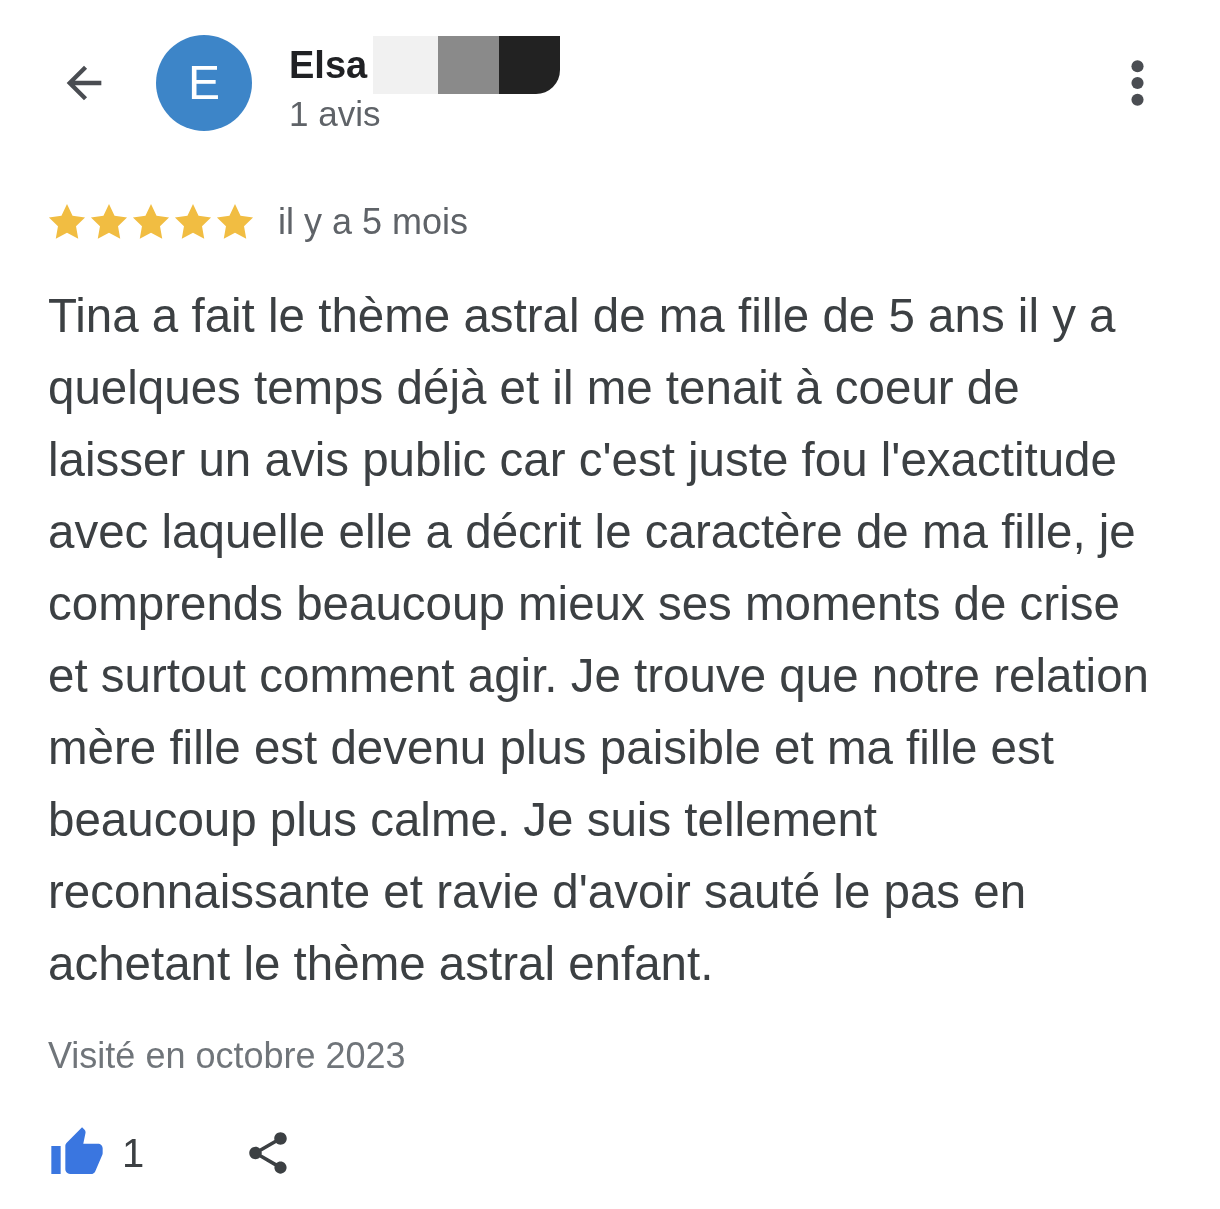 This screenshot has height=1209, width=1220. I want to click on like-button: 1, so click(96, 1153).